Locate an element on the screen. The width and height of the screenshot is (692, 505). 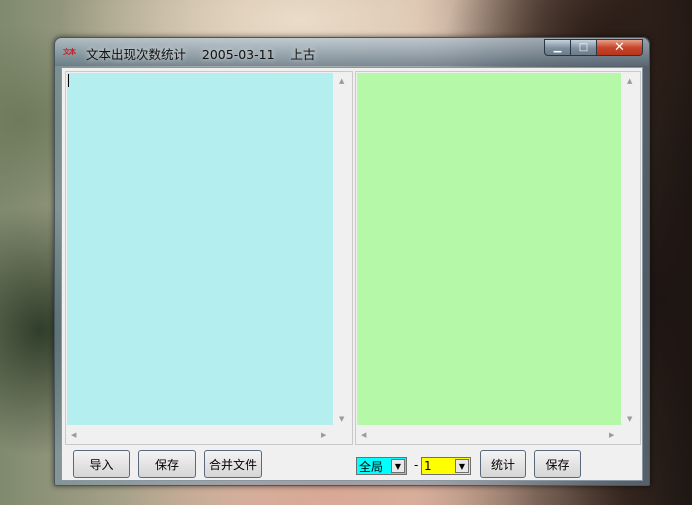
maximize-button: □ is located at coordinates (584, 47).